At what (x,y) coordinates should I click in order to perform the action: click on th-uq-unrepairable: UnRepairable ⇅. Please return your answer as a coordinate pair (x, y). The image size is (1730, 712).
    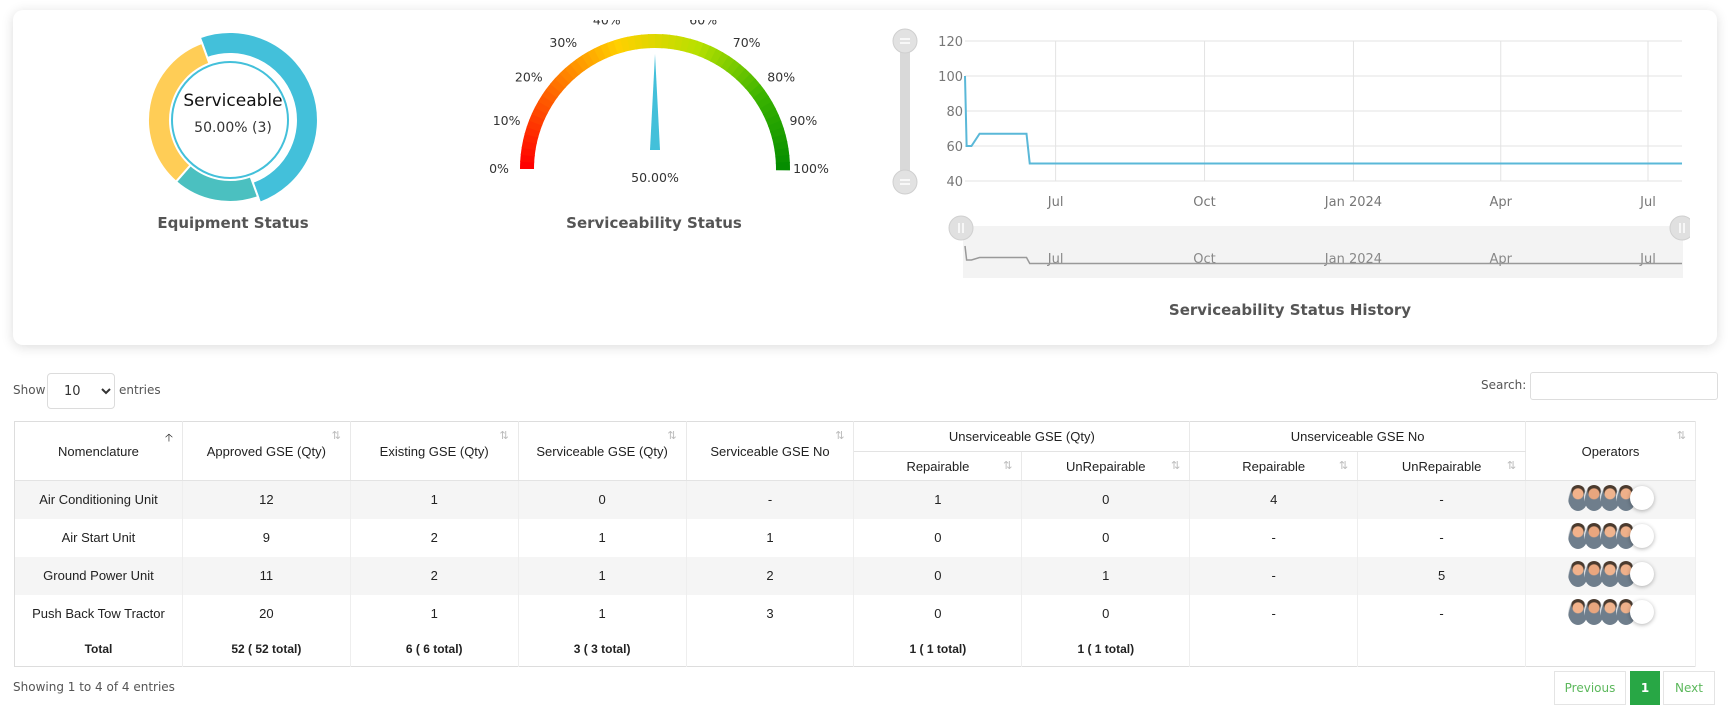
    Looking at the image, I should click on (1106, 466).